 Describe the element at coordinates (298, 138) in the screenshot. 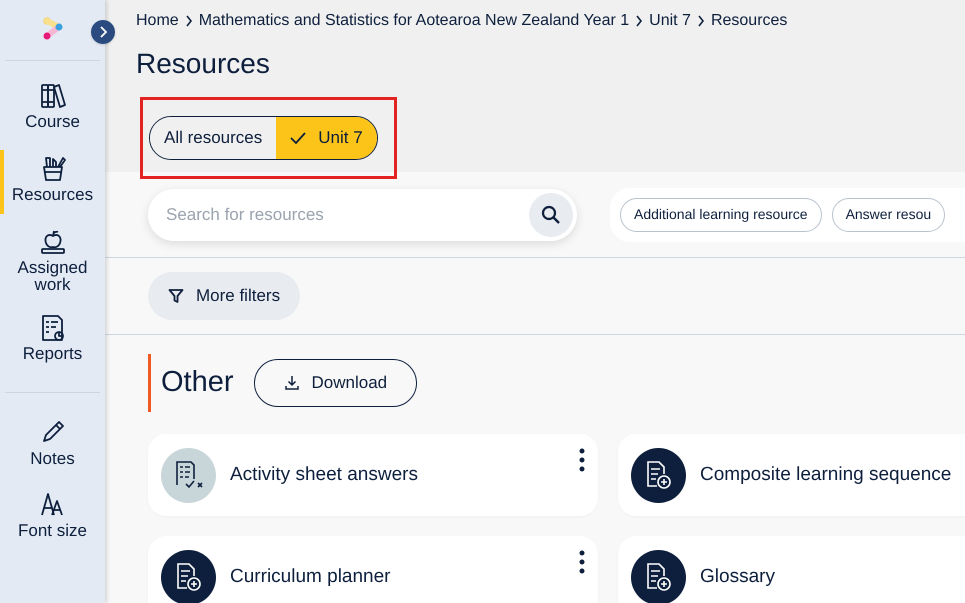

I see `checkmark-icon` at that location.